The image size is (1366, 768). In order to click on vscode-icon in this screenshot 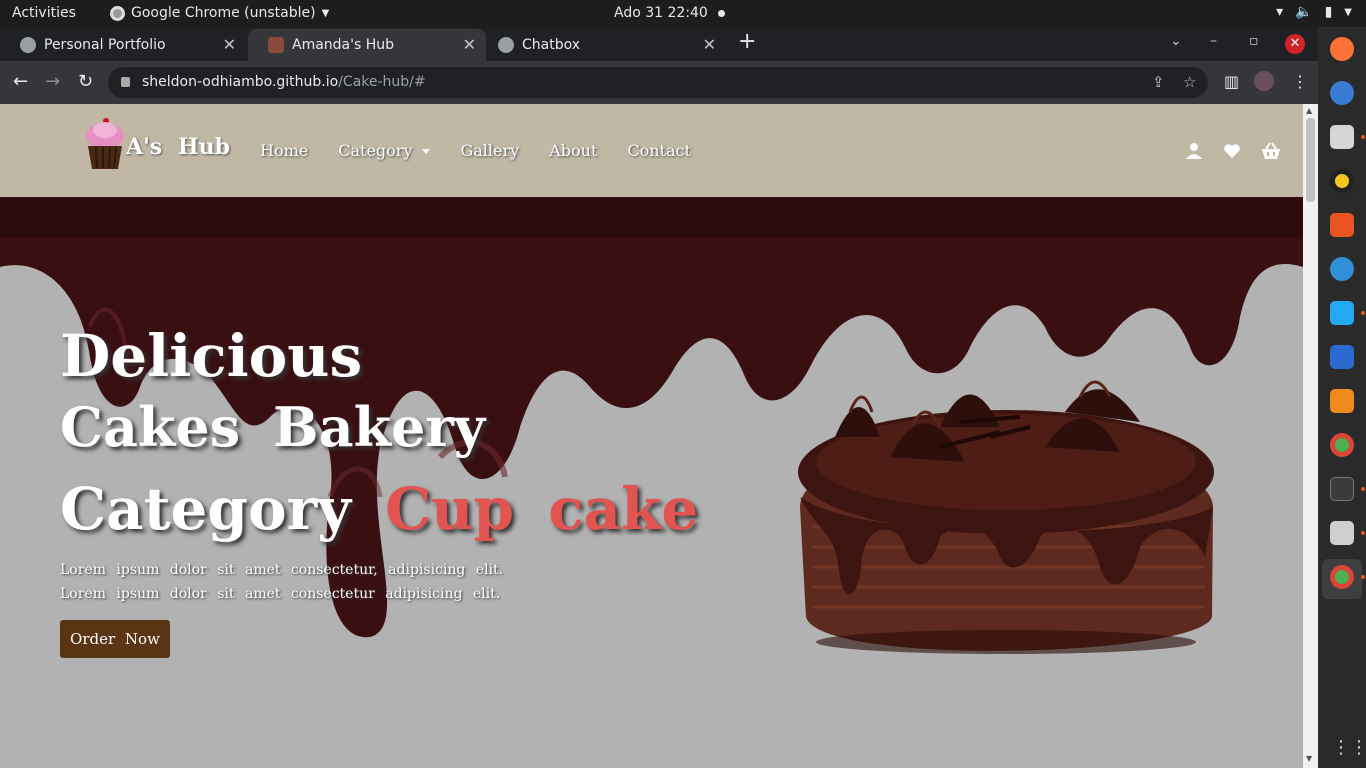, I will do `click(1342, 313)`.